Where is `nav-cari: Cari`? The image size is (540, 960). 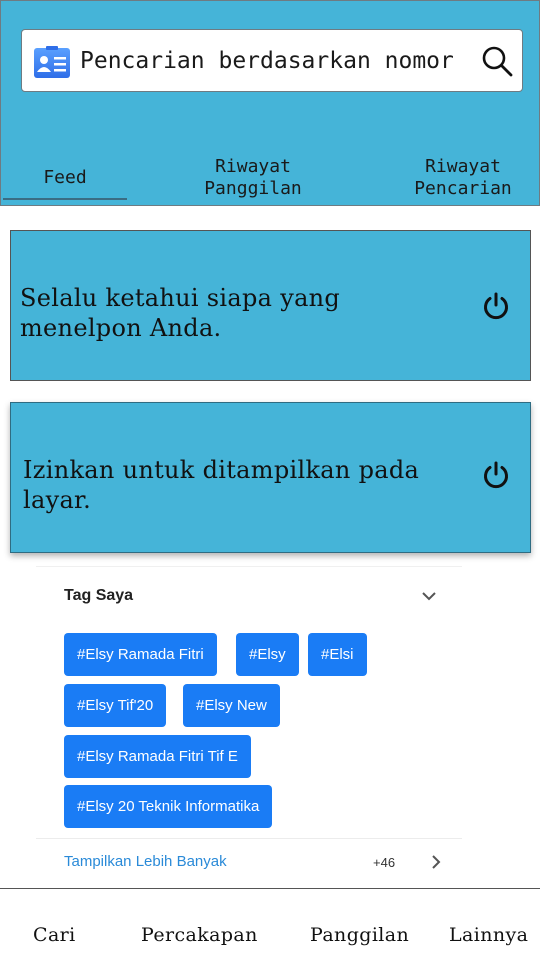 nav-cari: Cari is located at coordinates (54, 935).